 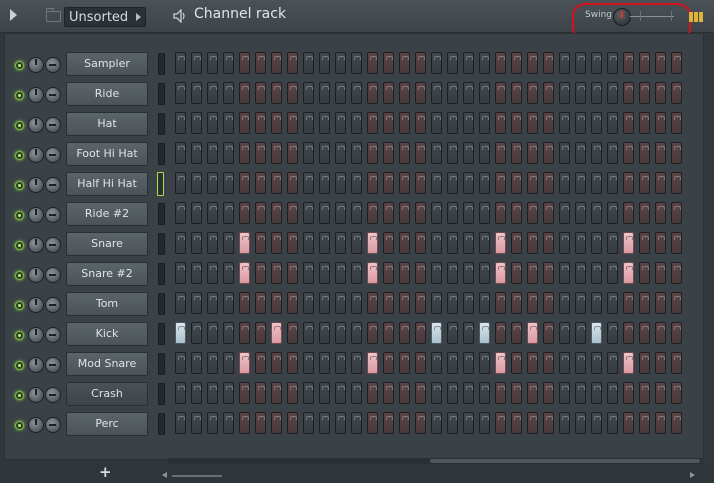 I want to click on channel-select-indicator, so click(x=160, y=184).